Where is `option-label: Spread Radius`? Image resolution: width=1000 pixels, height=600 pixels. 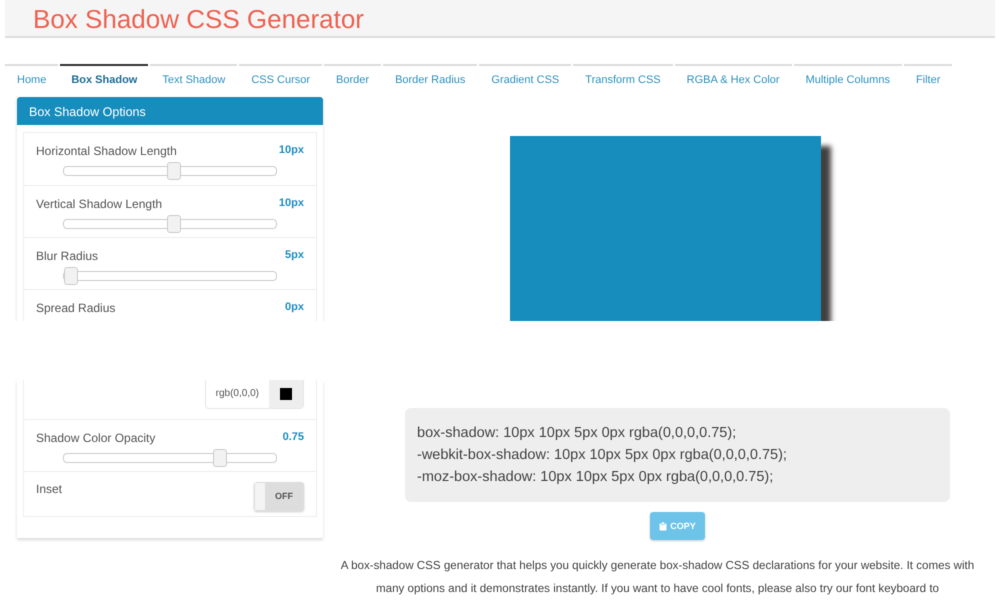
option-label: Spread Radius is located at coordinates (76, 308).